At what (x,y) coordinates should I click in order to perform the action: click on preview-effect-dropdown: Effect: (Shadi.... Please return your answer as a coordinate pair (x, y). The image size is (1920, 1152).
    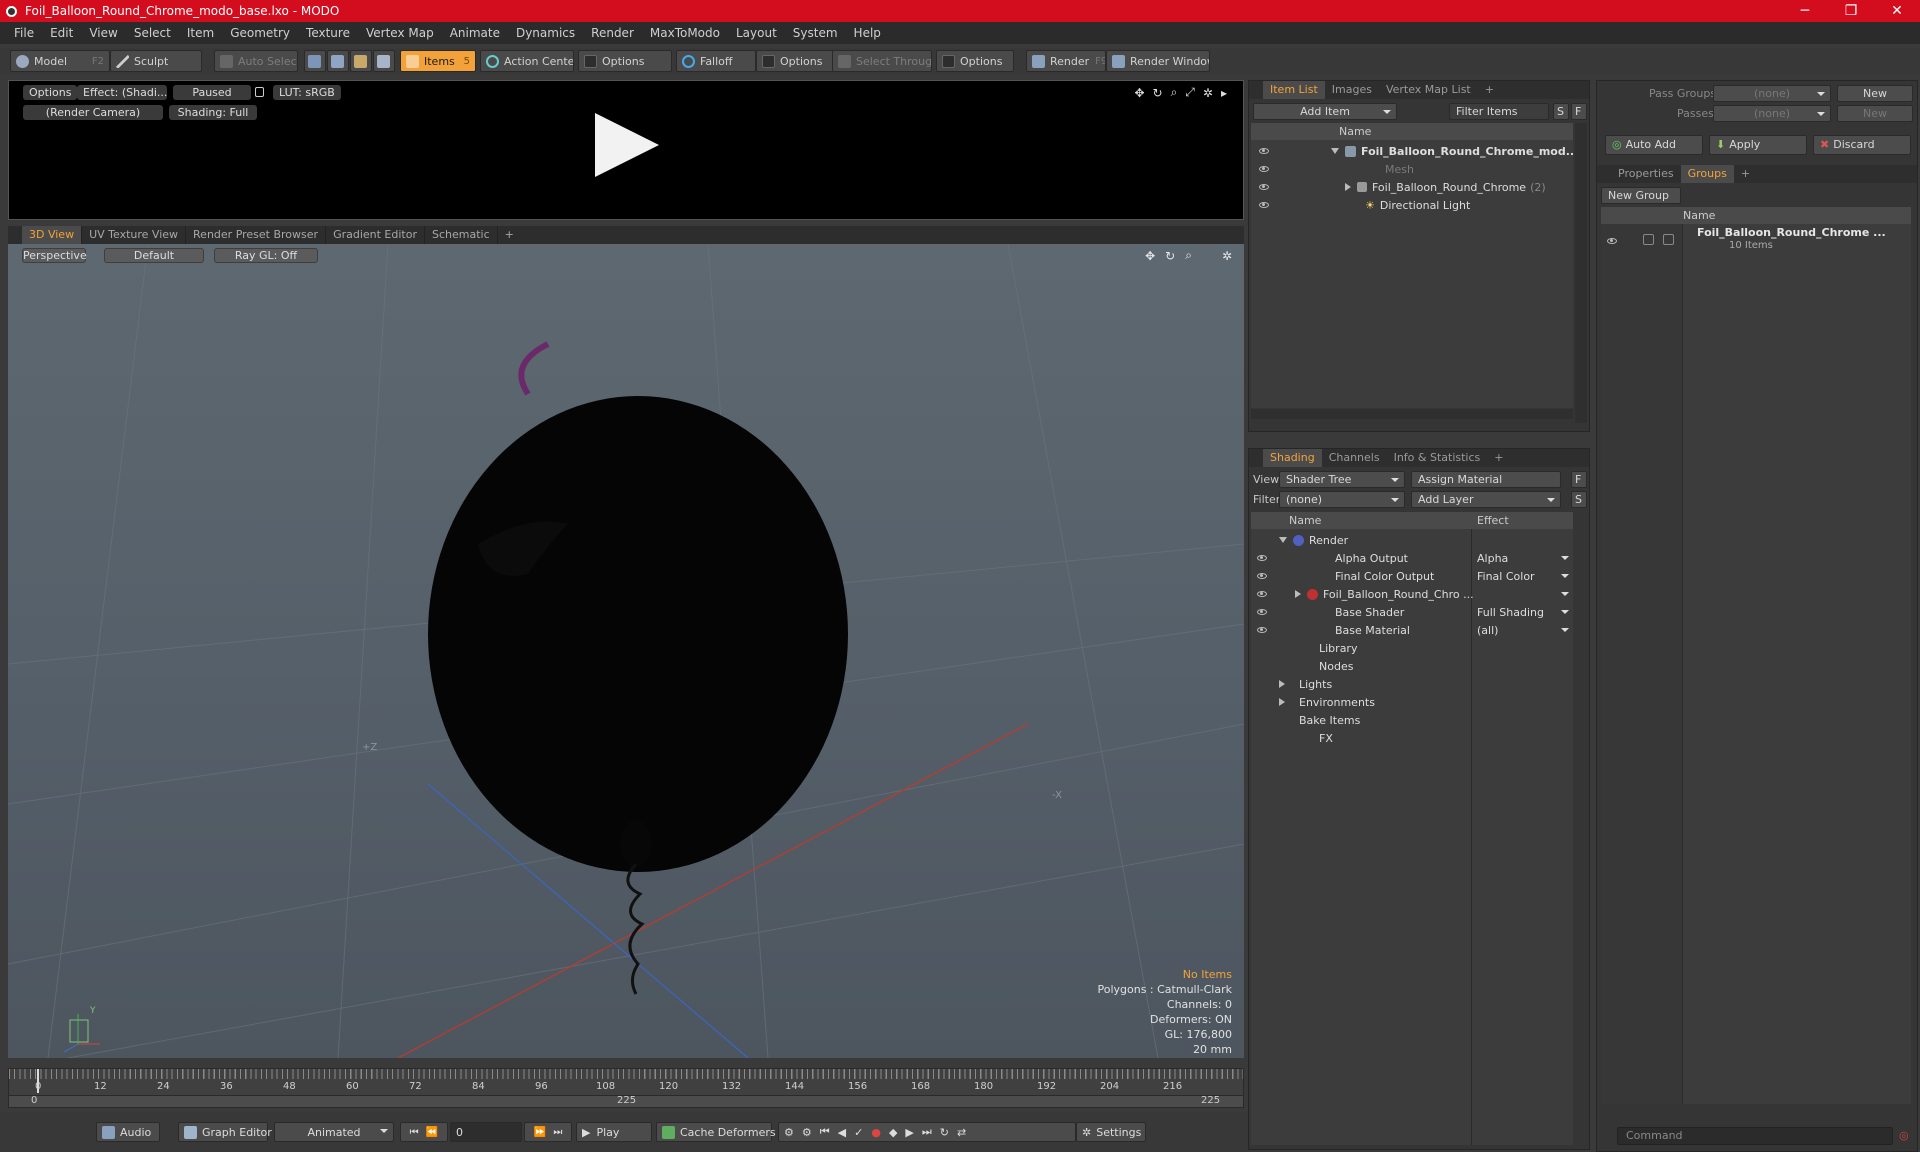
    Looking at the image, I should click on (122, 92).